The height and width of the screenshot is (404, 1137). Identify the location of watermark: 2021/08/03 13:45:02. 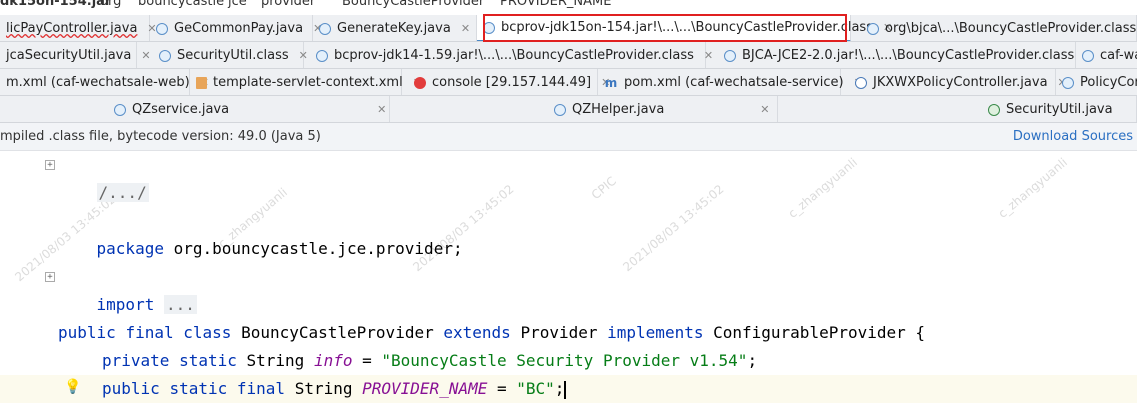
(673, 228).